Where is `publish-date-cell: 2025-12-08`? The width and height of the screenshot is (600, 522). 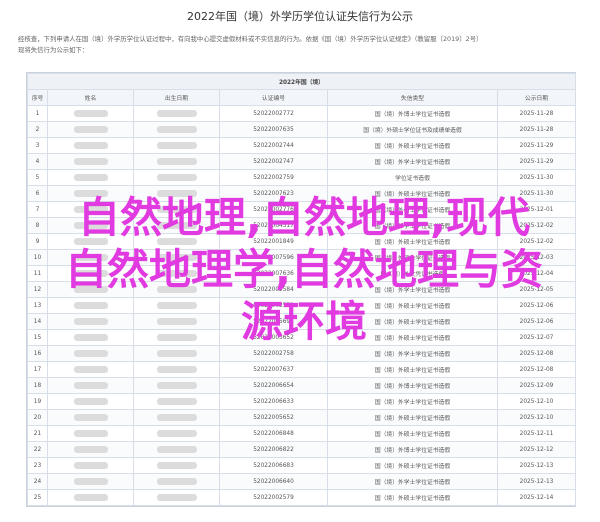
publish-date-cell: 2025-12-08 is located at coordinates (536, 369).